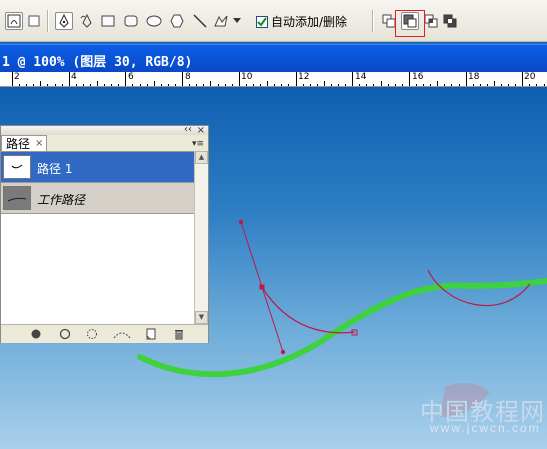  I want to click on scroll-down-icon: ▼, so click(201, 317).